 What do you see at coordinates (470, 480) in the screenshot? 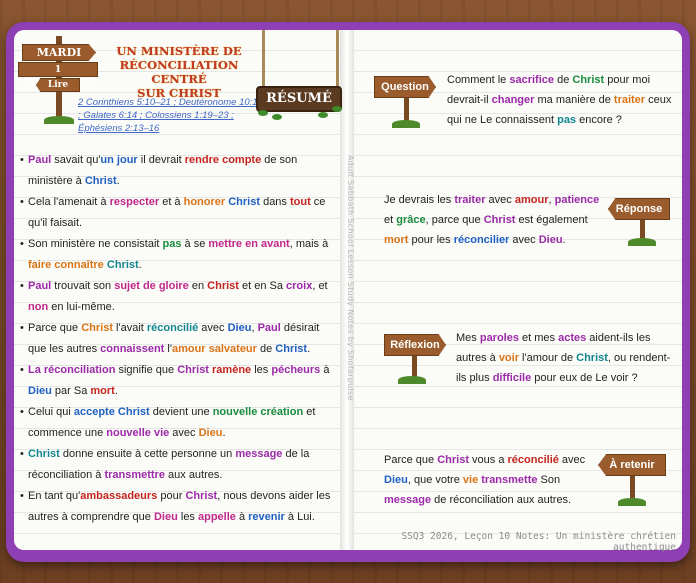
I see `highlighted-word: vie` at bounding box center [470, 480].